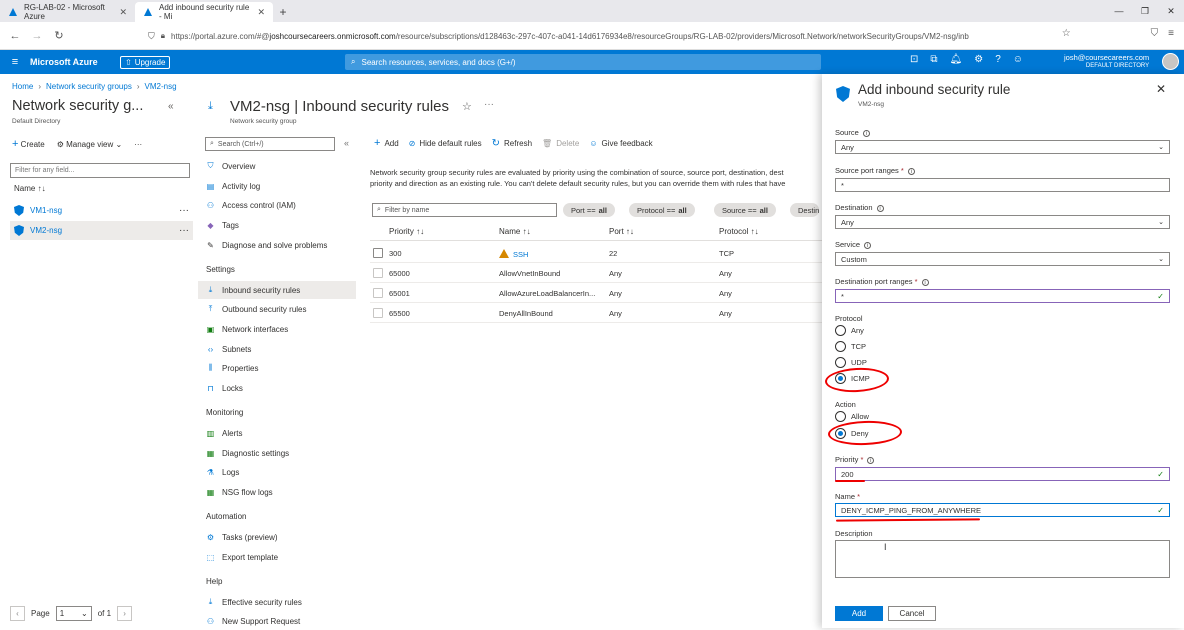 This screenshot has width=1184, height=630. What do you see at coordinates (277, 492) in the screenshot?
I see `menu-item-nsg-flow-logs: ▦ NSG flow logs` at bounding box center [277, 492].